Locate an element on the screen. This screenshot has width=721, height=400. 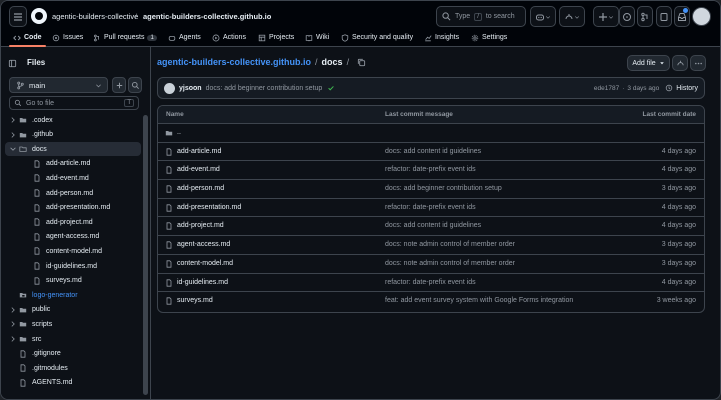
tree-item-folder: public is located at coordinates (73, 310).